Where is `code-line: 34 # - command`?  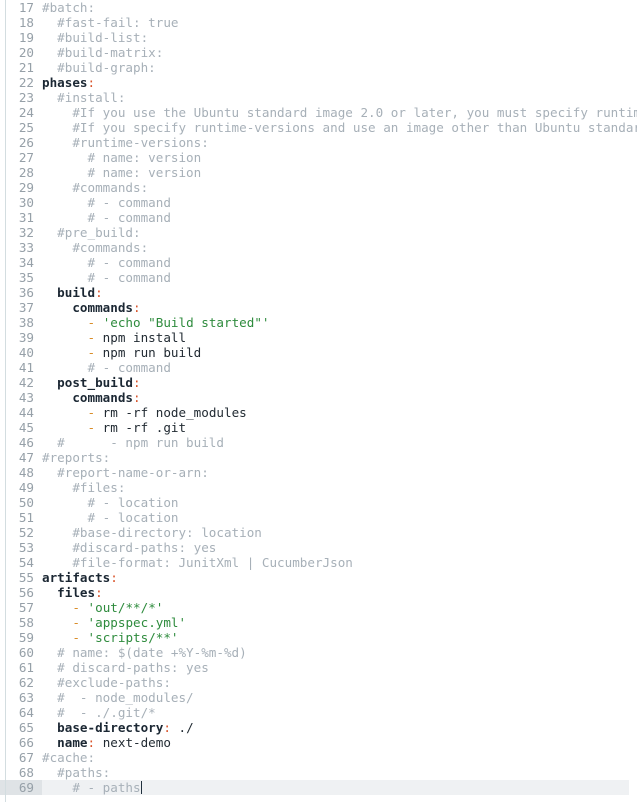 code-line: 34 # - command is located at coordinates (318, 262).